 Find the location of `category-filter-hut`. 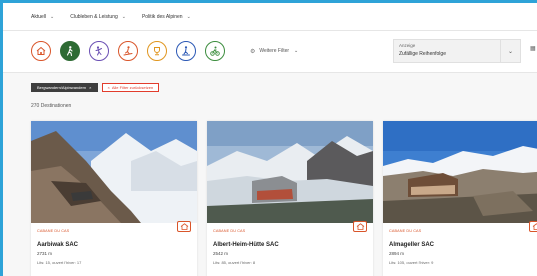

category-filter-hut is located at coordinates (41, 51).